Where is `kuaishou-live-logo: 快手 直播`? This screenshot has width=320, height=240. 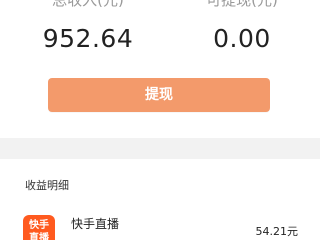 kuaishou-live-logo: 快手 直播 is located at coordinates (39, 227).